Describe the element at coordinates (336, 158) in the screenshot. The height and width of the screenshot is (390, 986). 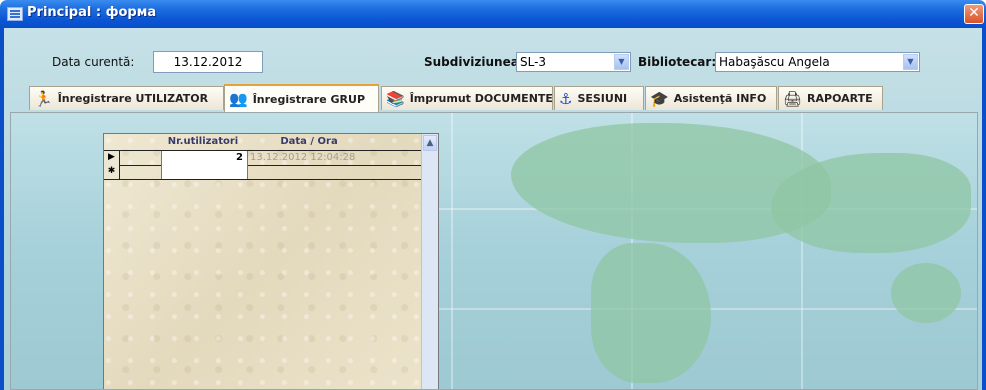
I see `data-ora-cell: 13.12.2012 12:04:28` at that location.